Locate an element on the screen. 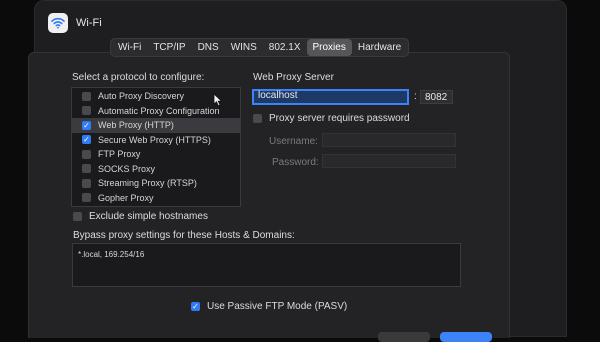  tab-proxies: Proxies is located at coordinates (329, 47).